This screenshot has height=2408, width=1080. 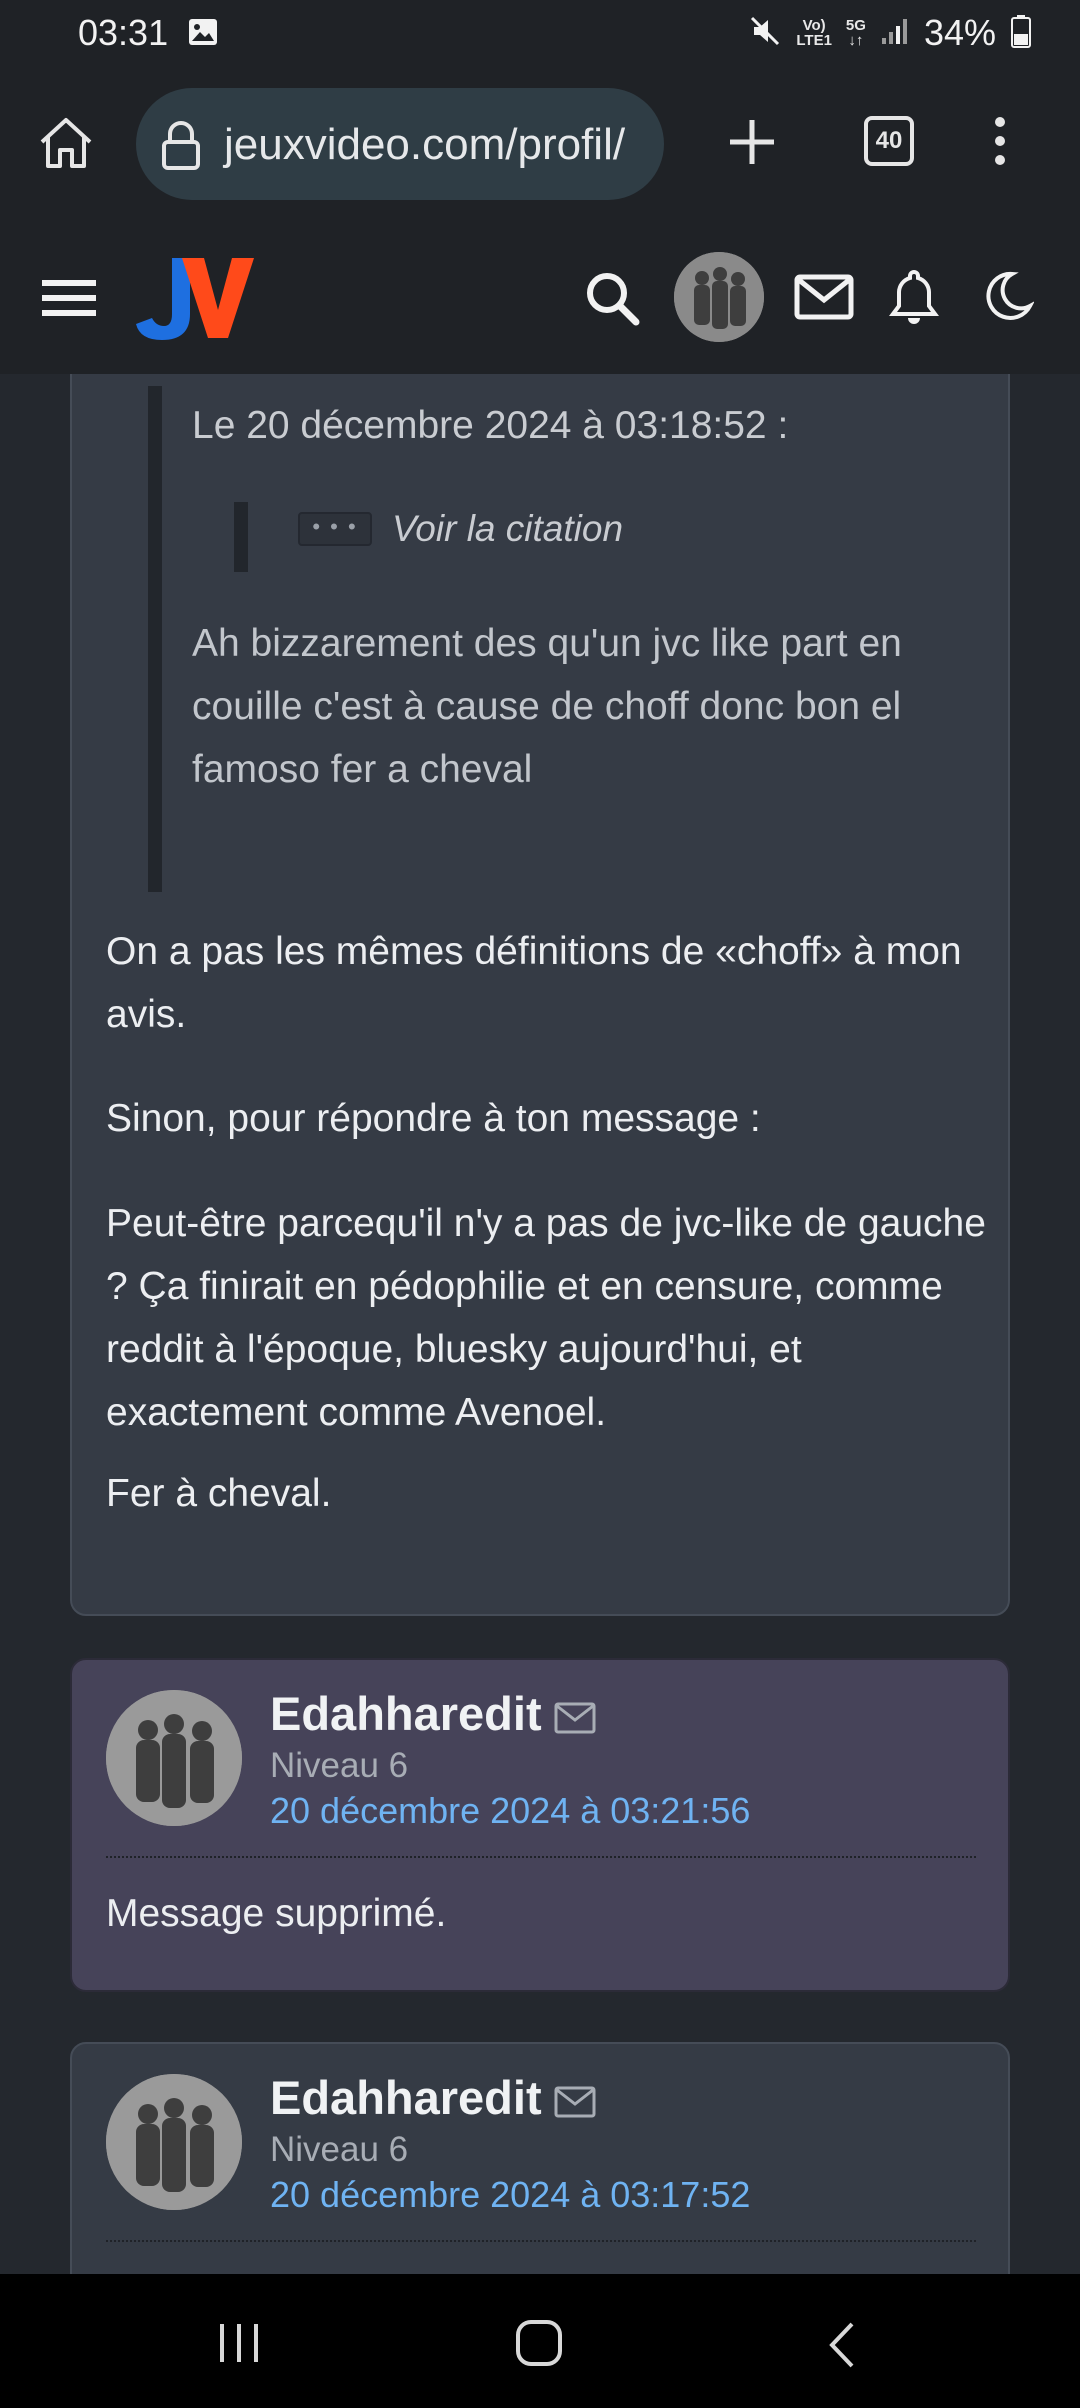 I want to click on signal-icon, so click(x=895, y=33).